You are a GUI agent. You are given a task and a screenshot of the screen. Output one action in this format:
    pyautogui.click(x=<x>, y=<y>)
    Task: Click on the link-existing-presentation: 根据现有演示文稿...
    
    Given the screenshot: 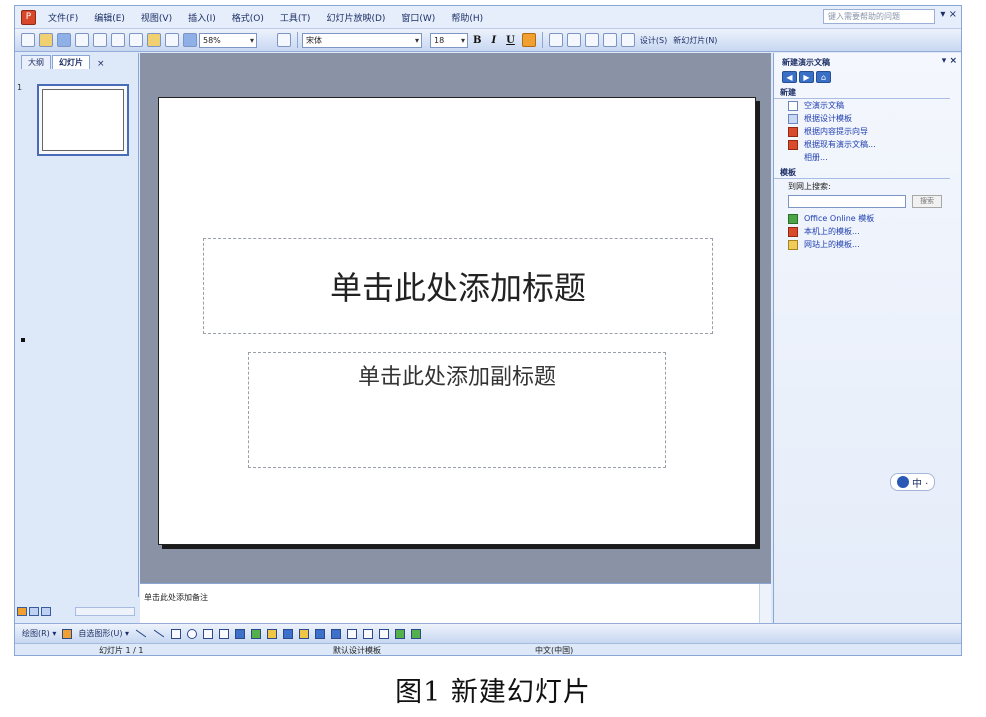 What is the action you would take?
    pyautogui.click(x=867, y=144)
    